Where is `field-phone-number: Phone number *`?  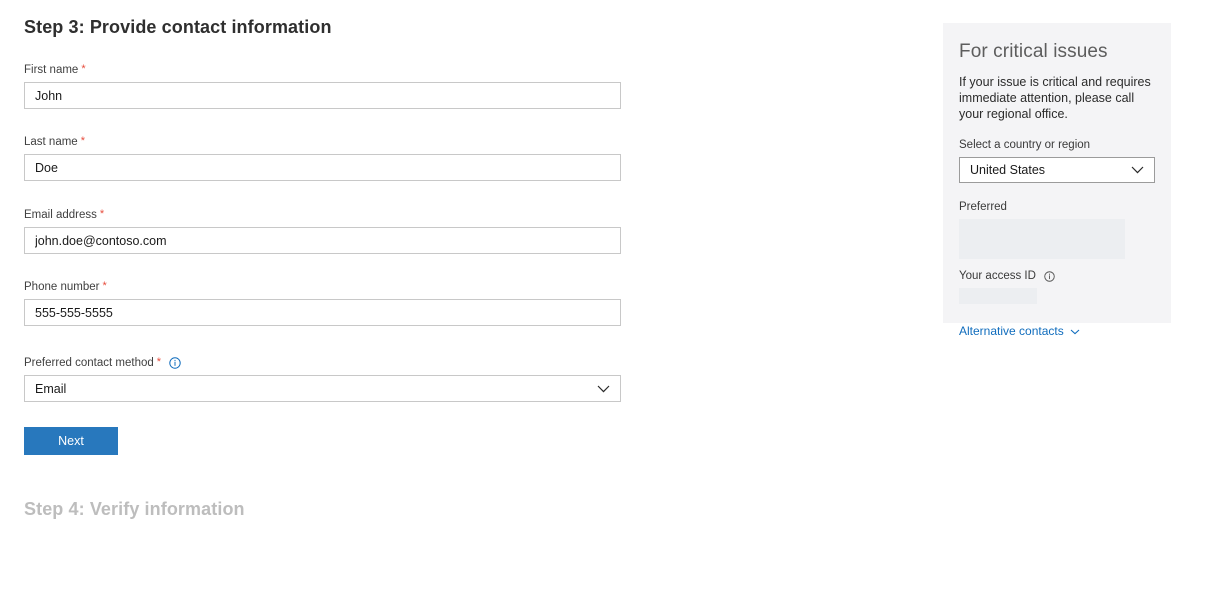
field-phone-number: Phone number * is located at coordinates (322, 303).